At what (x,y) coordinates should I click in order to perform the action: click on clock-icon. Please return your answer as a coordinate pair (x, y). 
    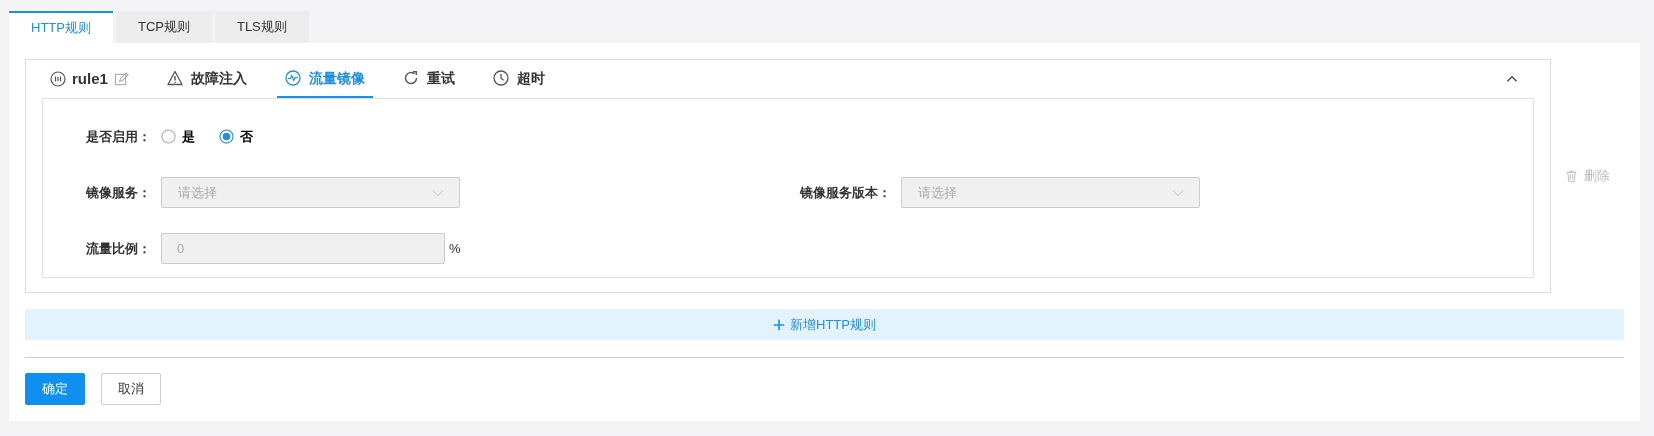
    Looking at the image, I should click on (500, 78).